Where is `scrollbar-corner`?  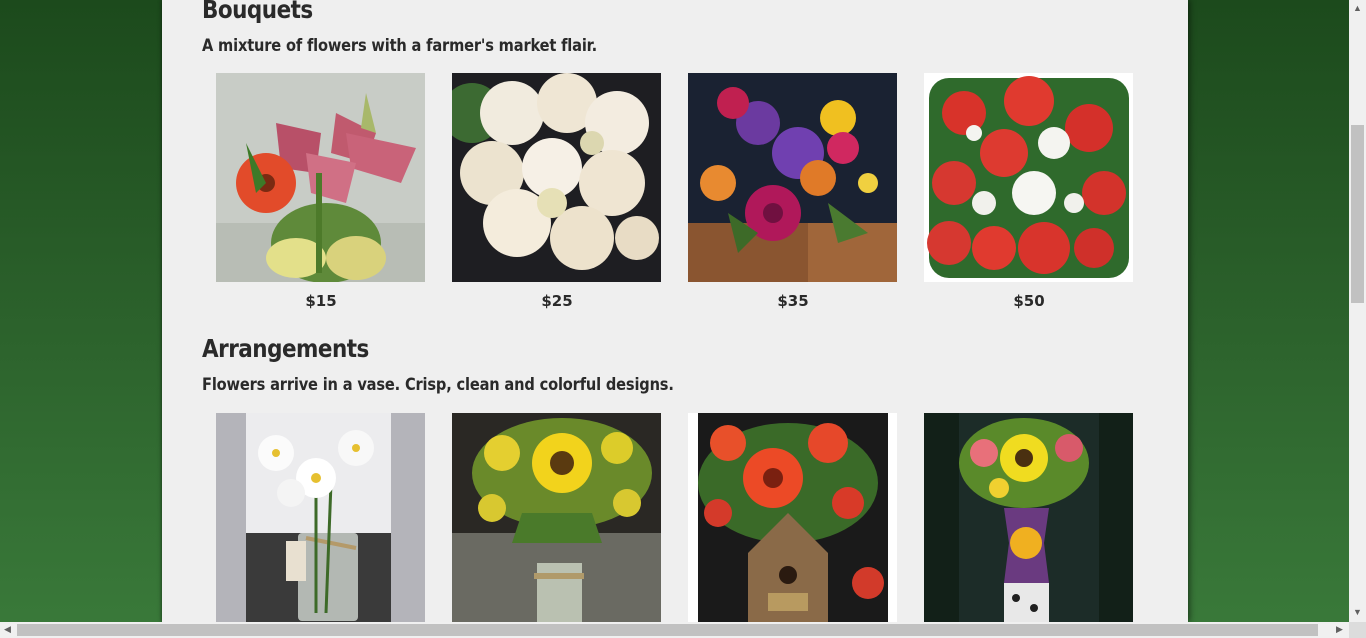
scrollbar-corner is located at coordinates (1357, 630).